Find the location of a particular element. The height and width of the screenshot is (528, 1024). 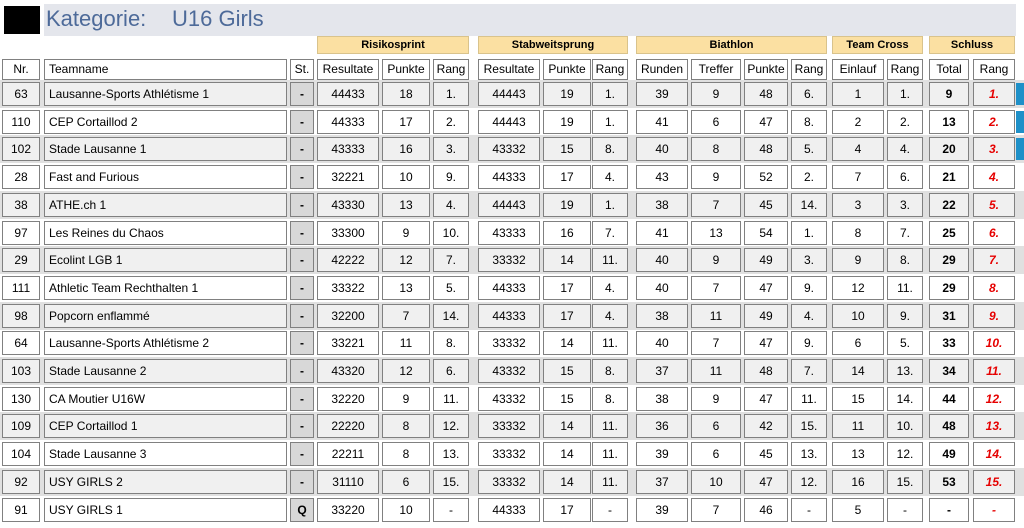

cell-risiko-rang: 1. is located at coordinates (451, 94).